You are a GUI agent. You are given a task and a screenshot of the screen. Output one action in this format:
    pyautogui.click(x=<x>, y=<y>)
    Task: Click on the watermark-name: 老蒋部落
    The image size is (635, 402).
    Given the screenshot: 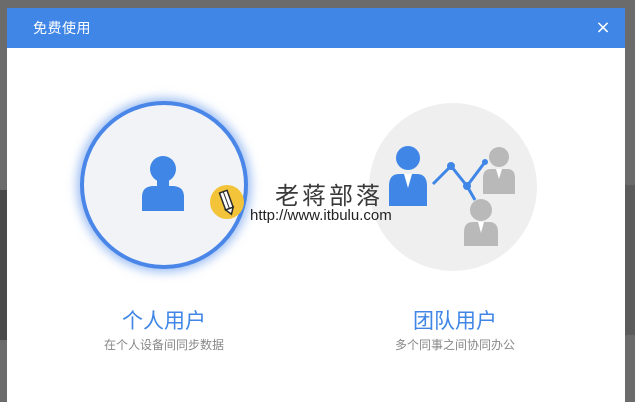 What is the action you would take?
    pyautogui.click(x=329, y=196)
    